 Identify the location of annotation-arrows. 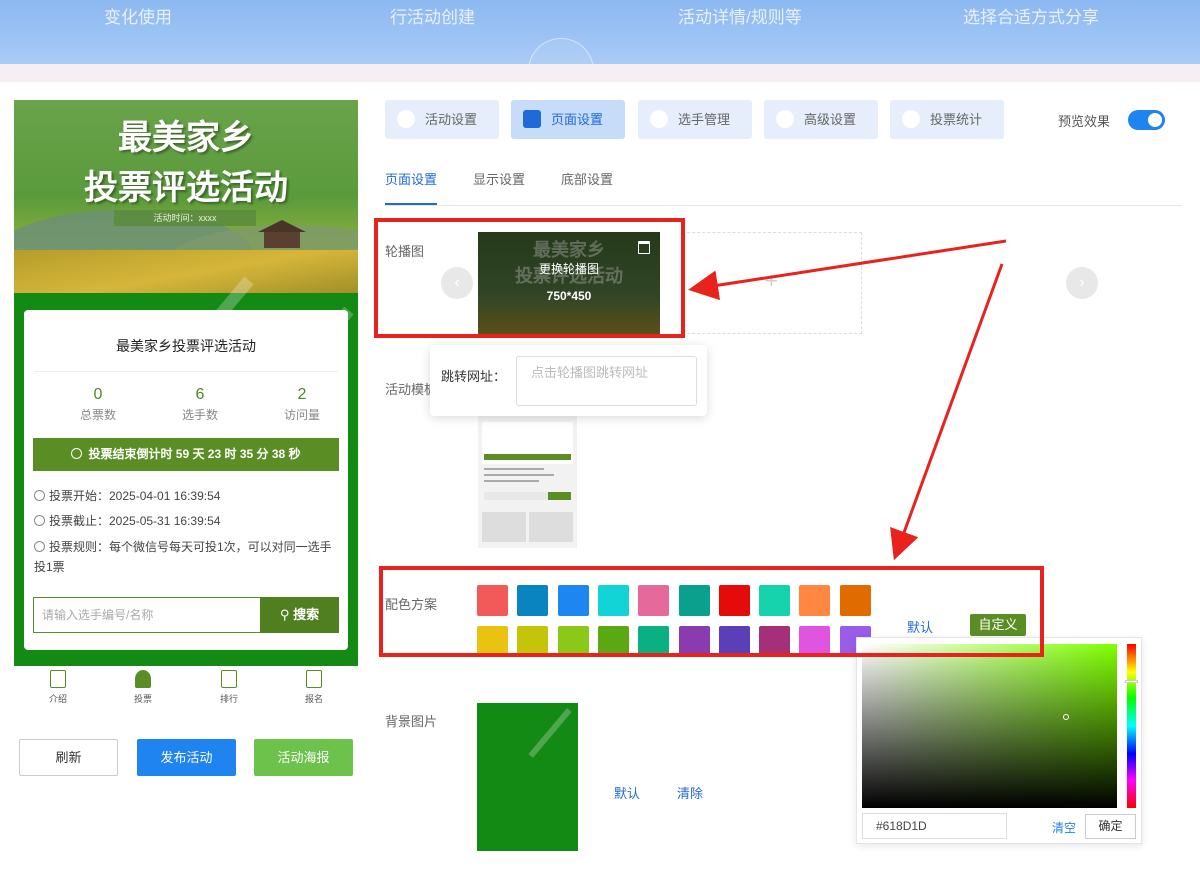
(847, 400).